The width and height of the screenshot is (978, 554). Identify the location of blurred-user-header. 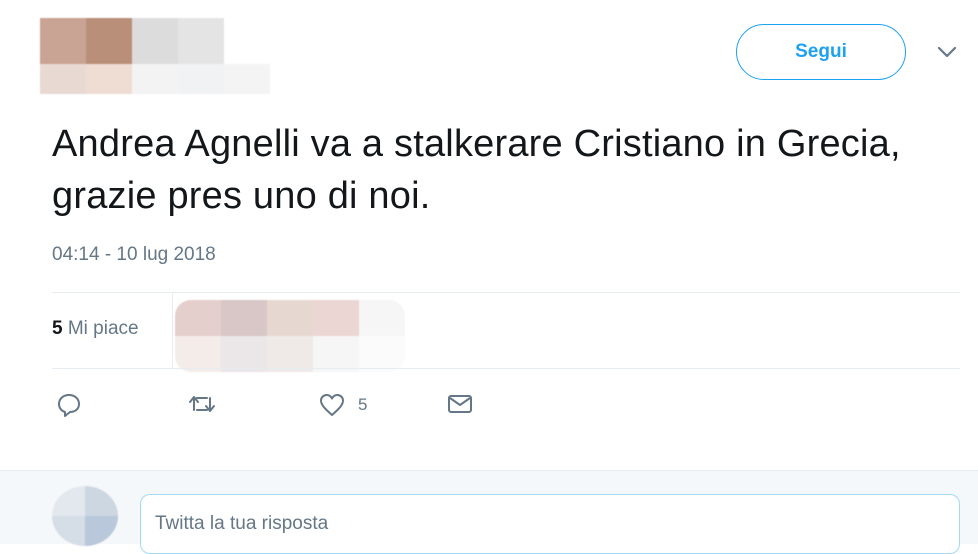
(155, 56).